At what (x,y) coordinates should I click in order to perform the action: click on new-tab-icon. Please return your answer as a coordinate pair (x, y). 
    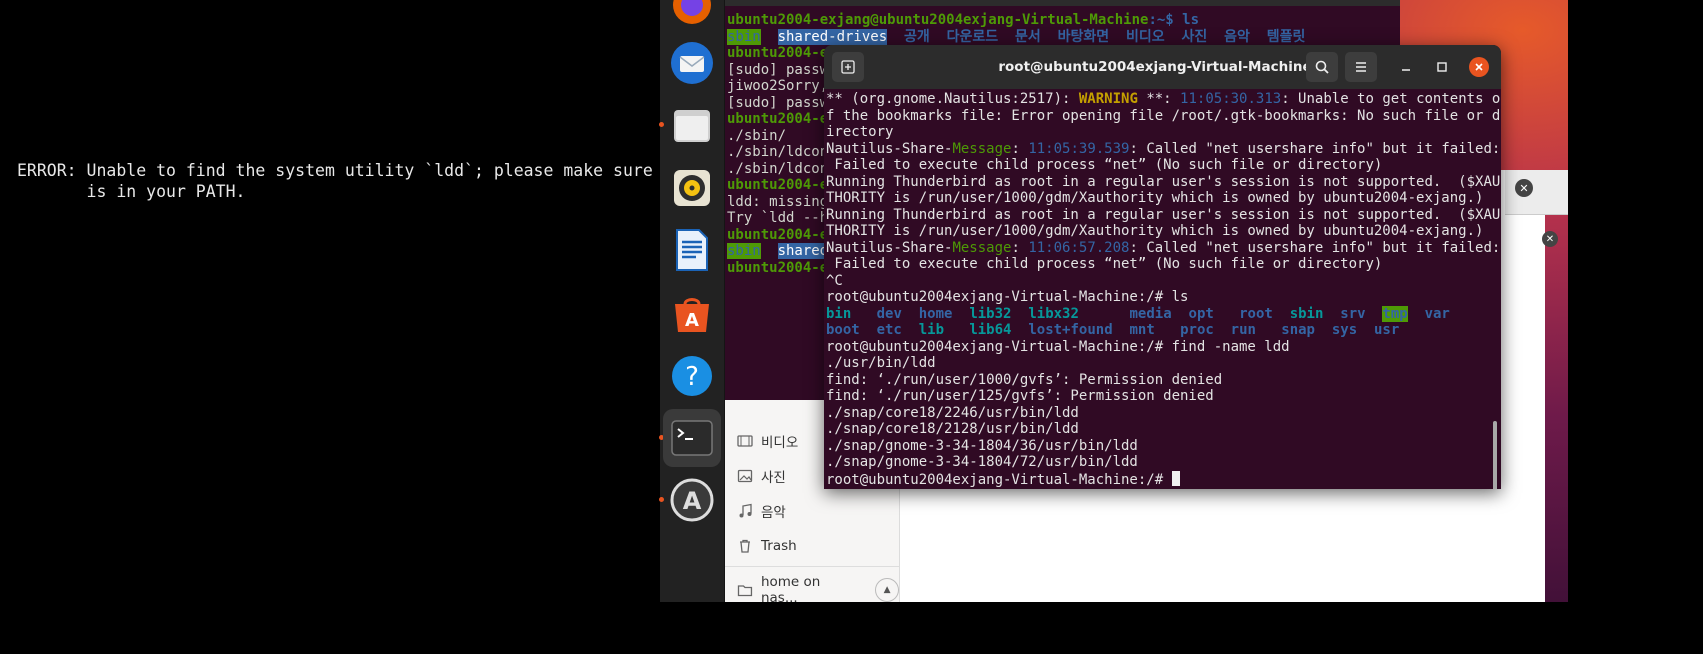
    Looking at the image, I should click on (848, 67).